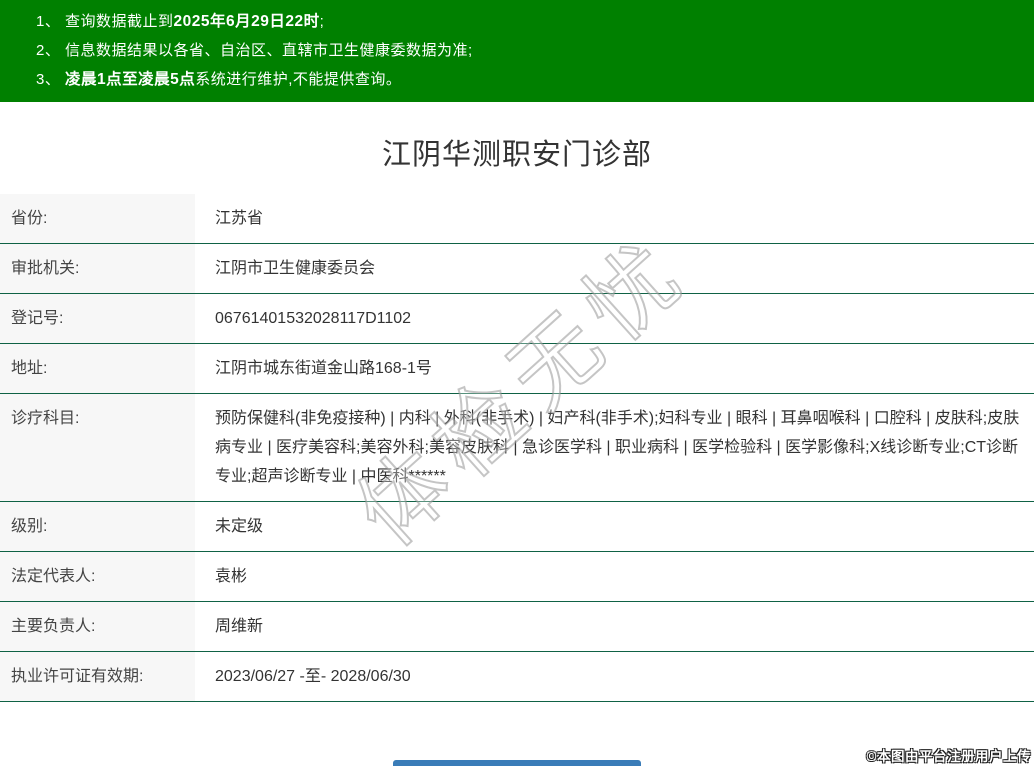 The image size is (1034, 766). Describe the element at coordinates (97, 318) in the screenshot. I see `row-label: 登记号:` at that location.